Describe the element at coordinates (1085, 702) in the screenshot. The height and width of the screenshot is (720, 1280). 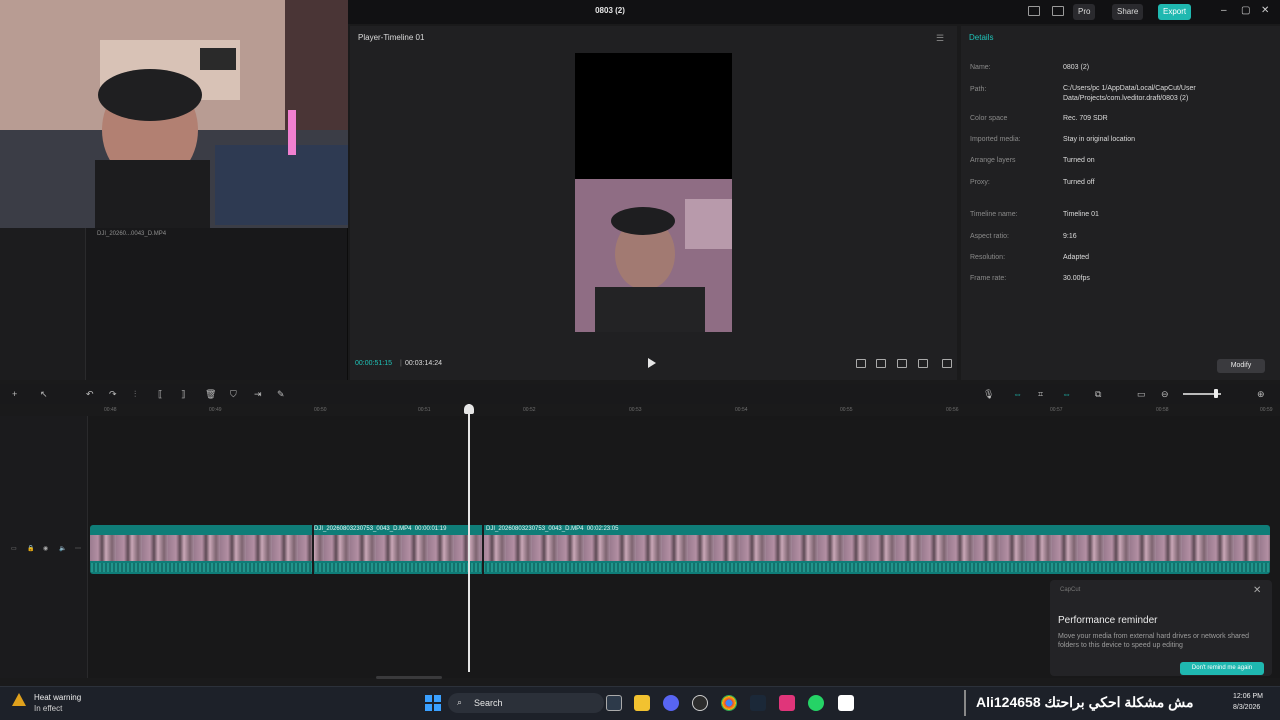
I see `stream-overlay-text: Ali124658 مش مشكلة احكي براحتك` at that location.